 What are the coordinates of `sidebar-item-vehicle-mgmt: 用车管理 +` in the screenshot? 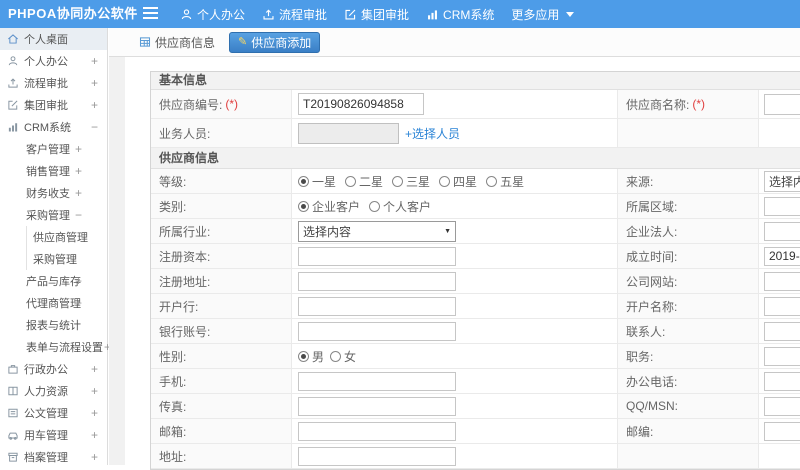 It's located at (53, 435).